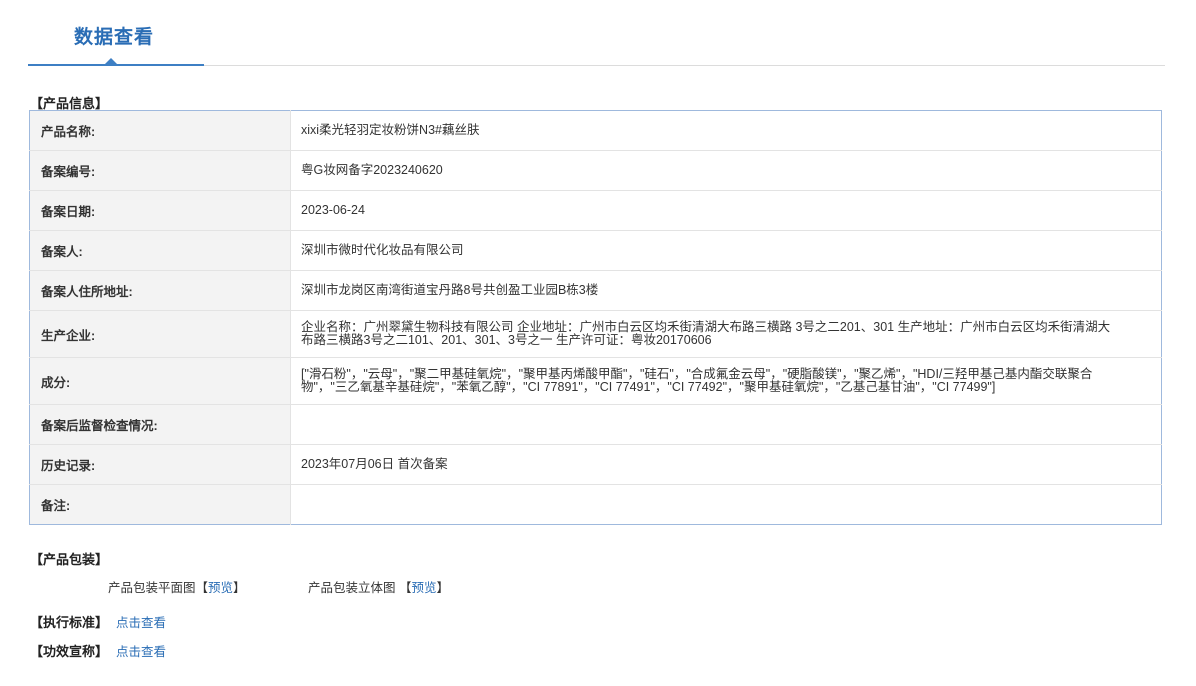 The image size is (1196, 686). I want to click on table-row: 备案人: 深圳市微时代化妆品有限公司, so click(595, 250).